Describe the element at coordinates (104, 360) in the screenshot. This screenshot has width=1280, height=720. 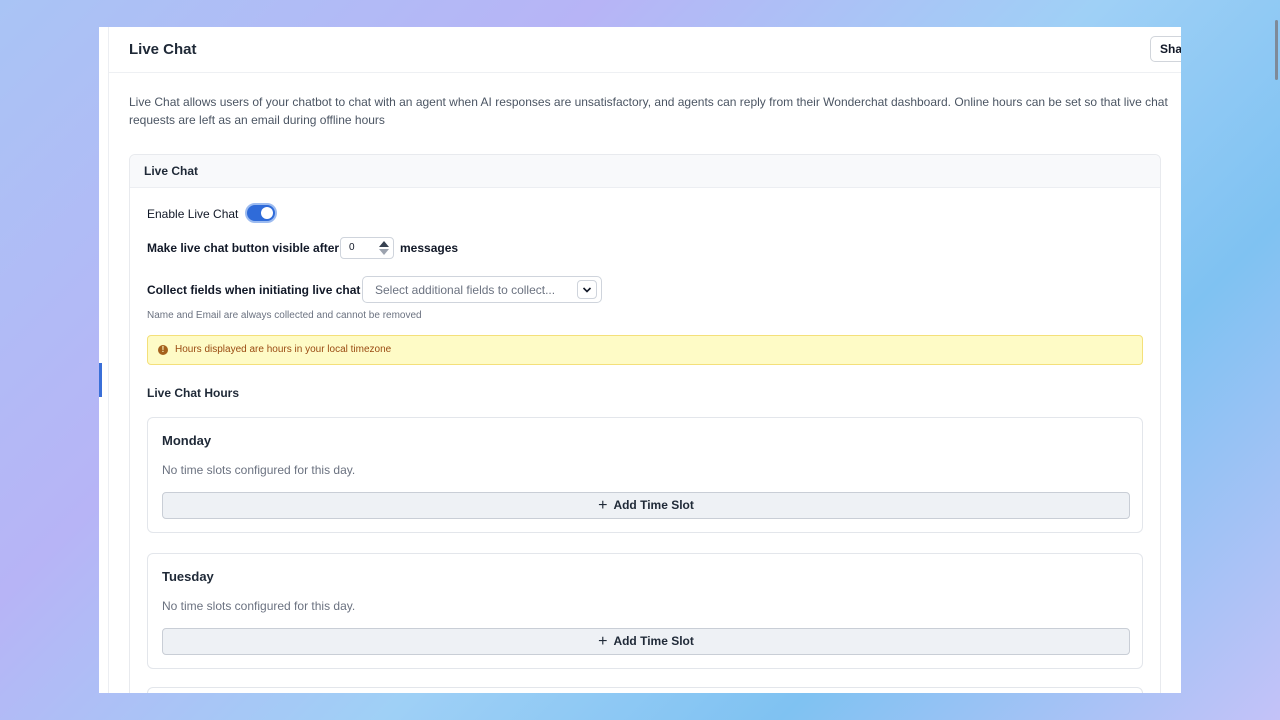
I see `sidebar-rail` at that location.